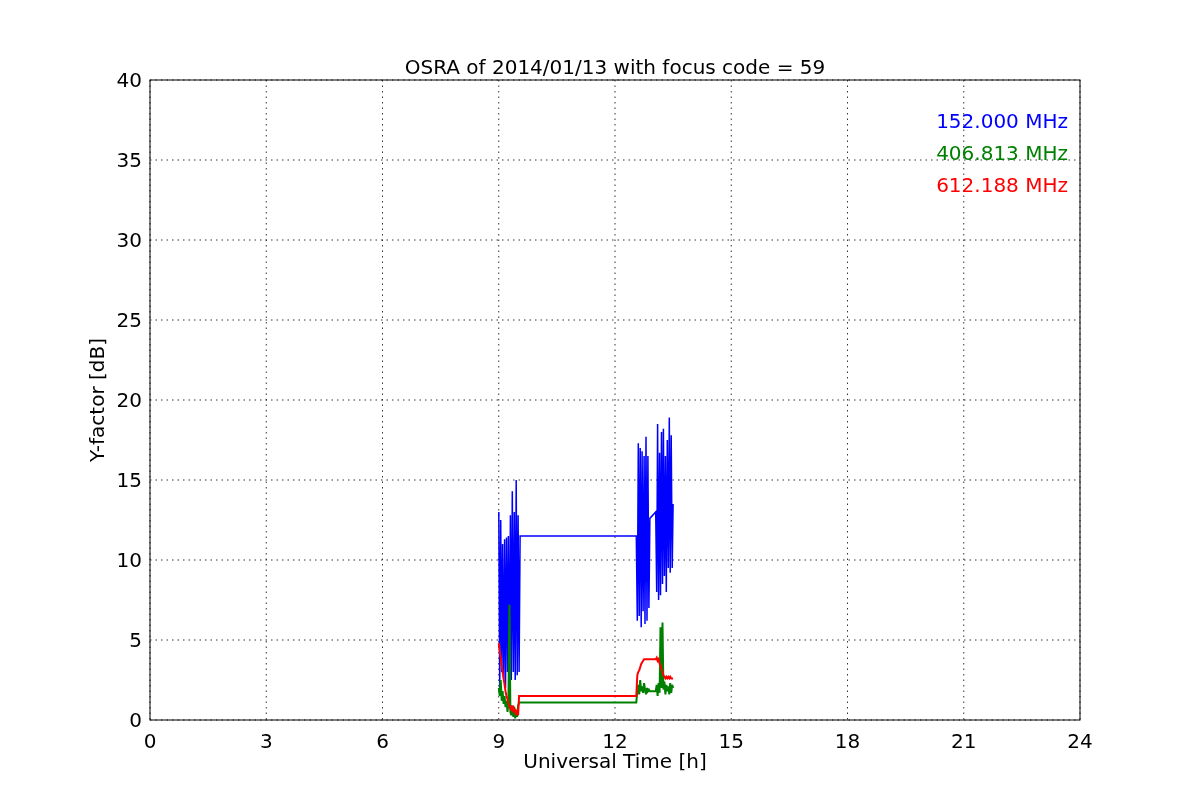 The height and width of the screenshot is (800, 1200). I want to click on y-axis-label: Y-factor [dB], so click(97, 400).